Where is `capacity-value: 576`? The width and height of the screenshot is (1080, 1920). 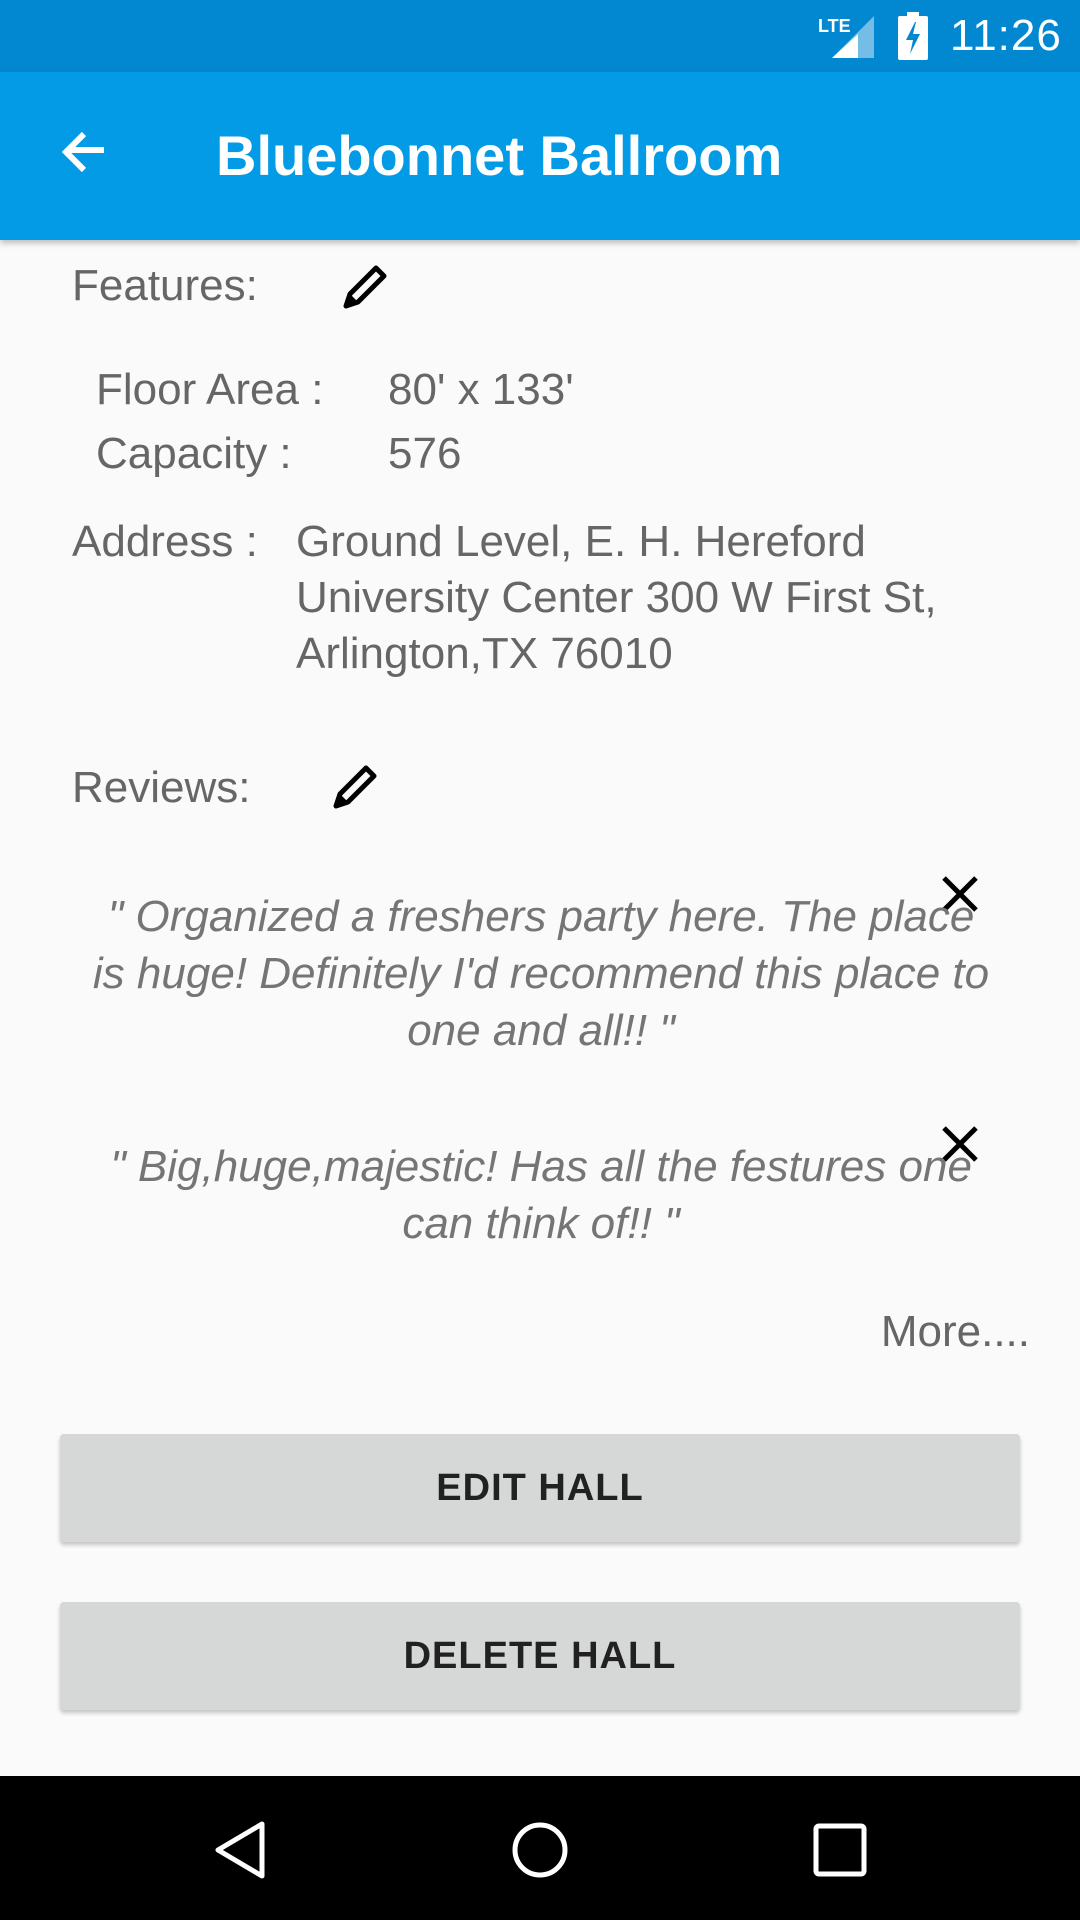 capacity-value: 576 is located at coordinates (425, 453).